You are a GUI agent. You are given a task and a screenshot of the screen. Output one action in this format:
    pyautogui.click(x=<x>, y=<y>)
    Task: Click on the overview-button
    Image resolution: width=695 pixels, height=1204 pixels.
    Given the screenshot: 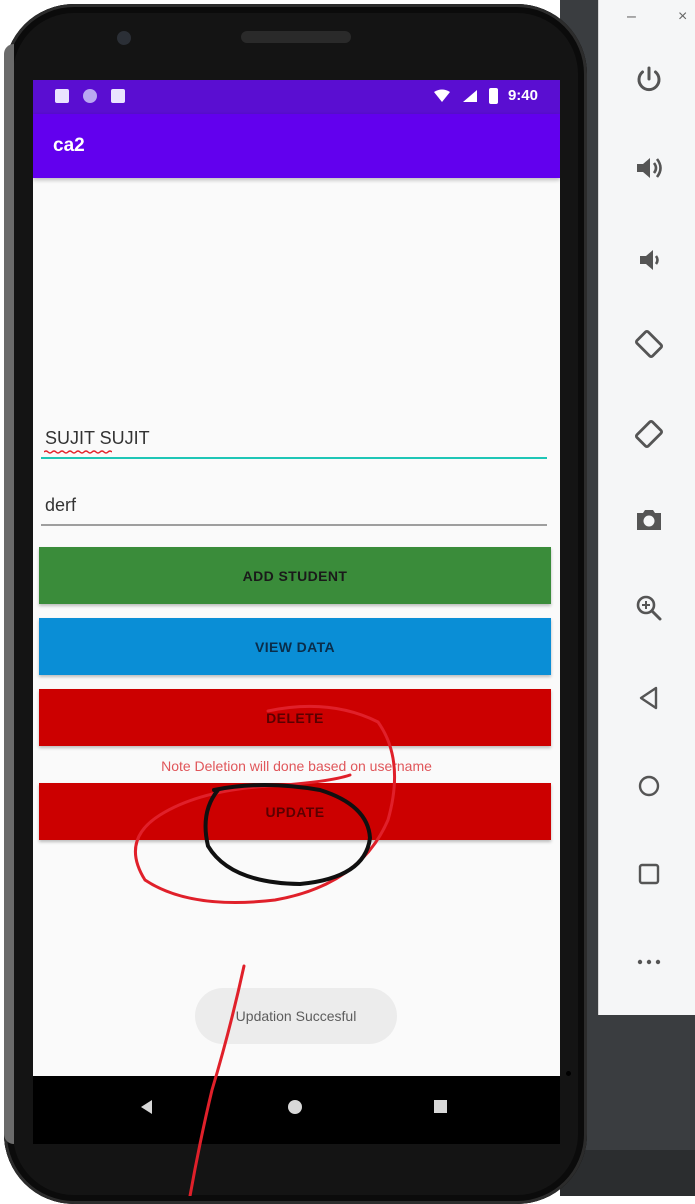 What is the action you would take?
    pyautogui.click(x=649, y=874)
    